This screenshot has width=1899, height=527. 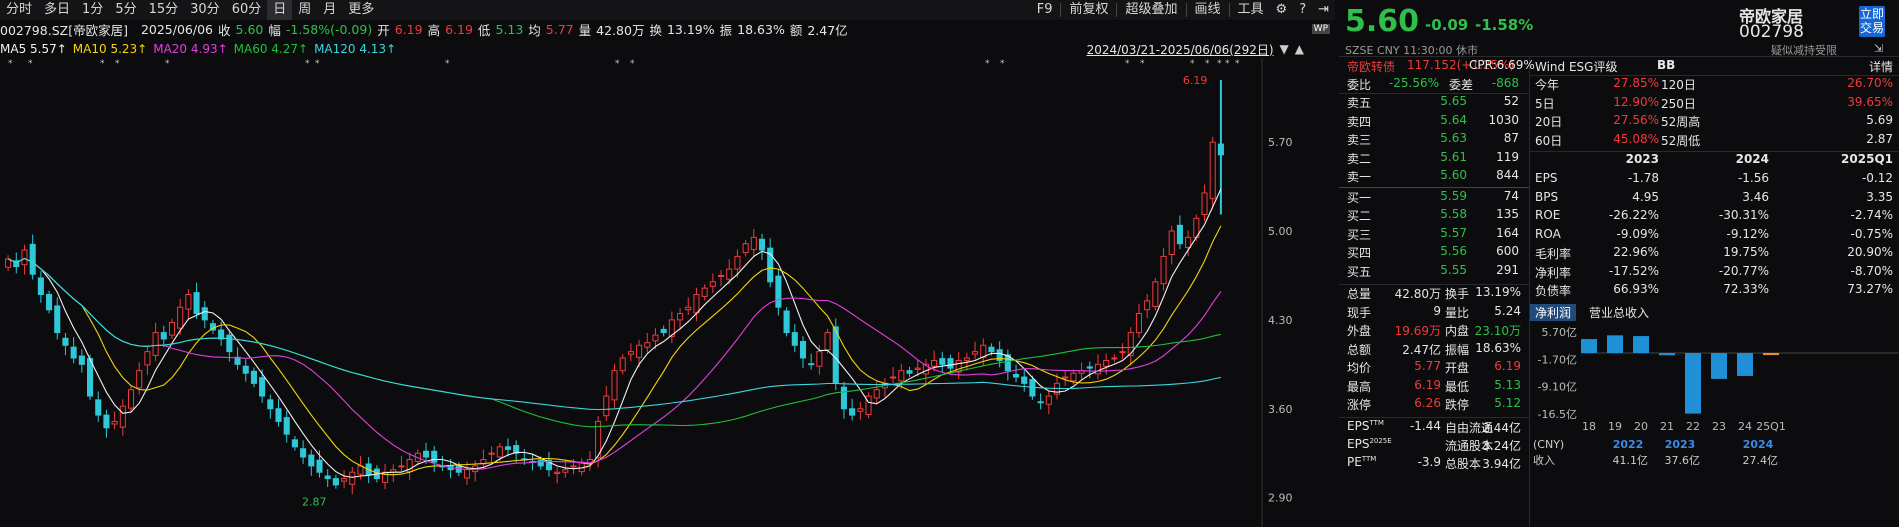 I want to click on tab-revenue: 营业总收入, so click(x=1619, y=312).